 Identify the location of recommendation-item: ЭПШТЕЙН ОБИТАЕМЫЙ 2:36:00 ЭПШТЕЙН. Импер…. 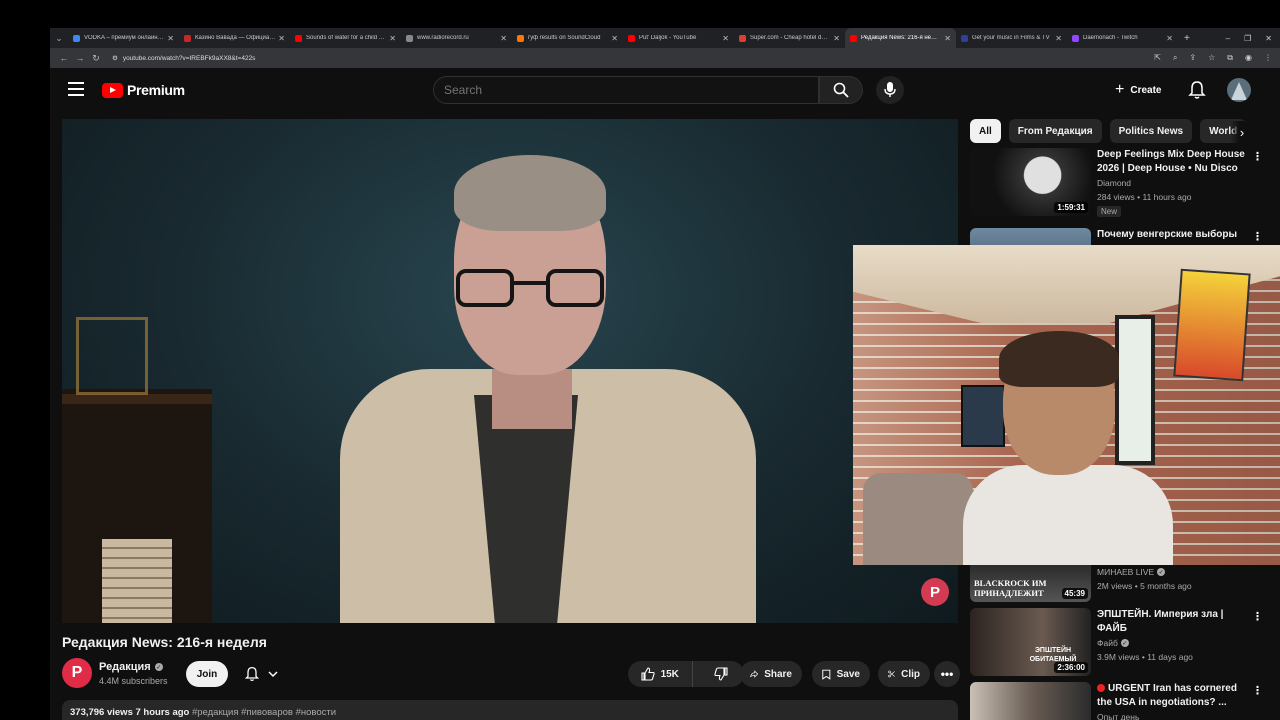
(1120, 644).